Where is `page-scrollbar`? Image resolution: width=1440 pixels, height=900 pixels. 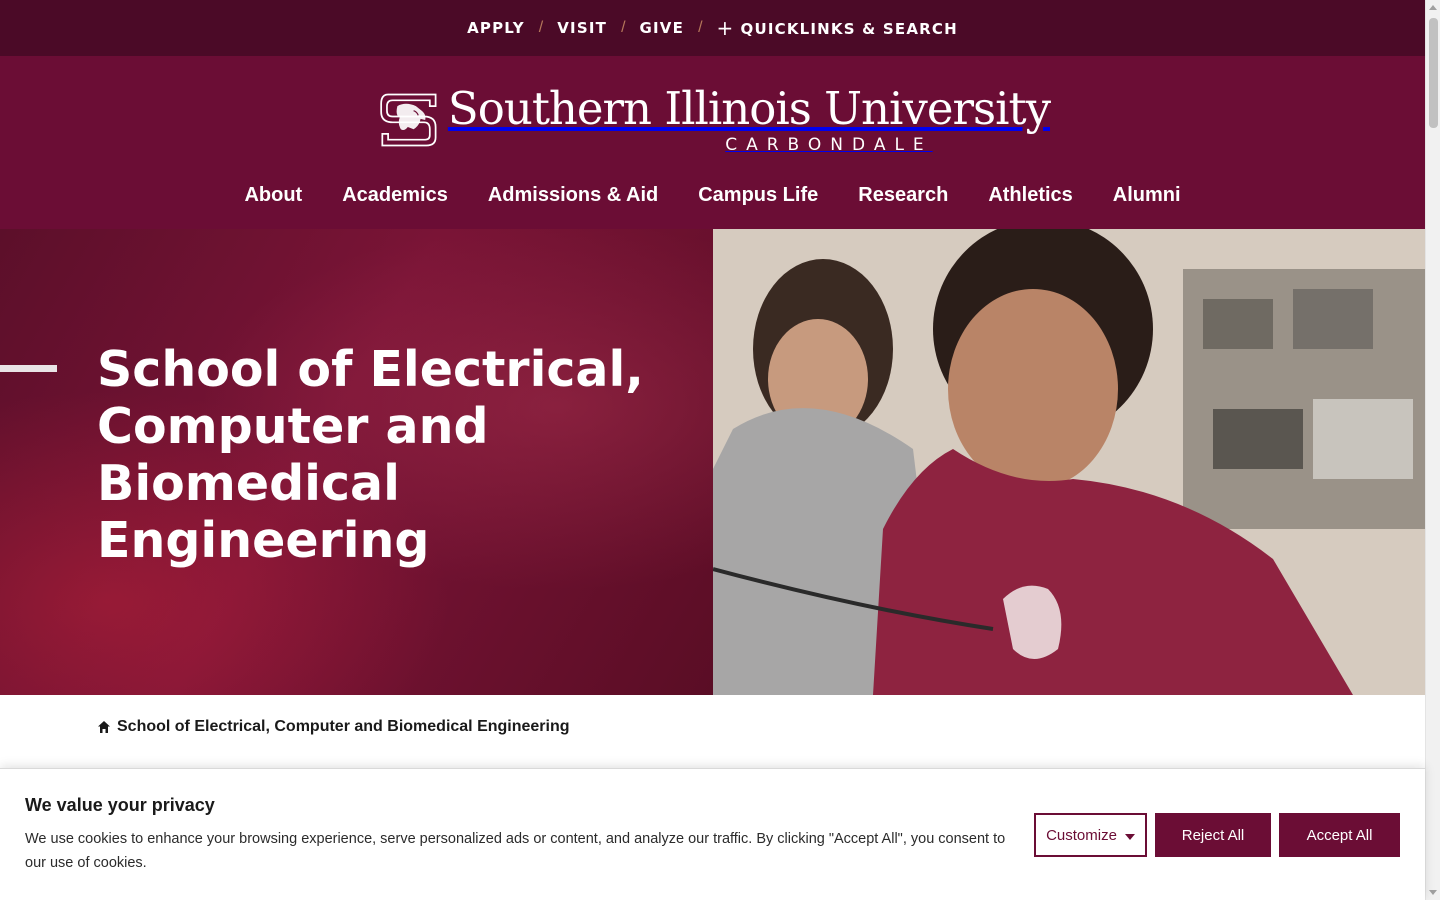
page-scrollbar is located at coordinates (1432, 450).